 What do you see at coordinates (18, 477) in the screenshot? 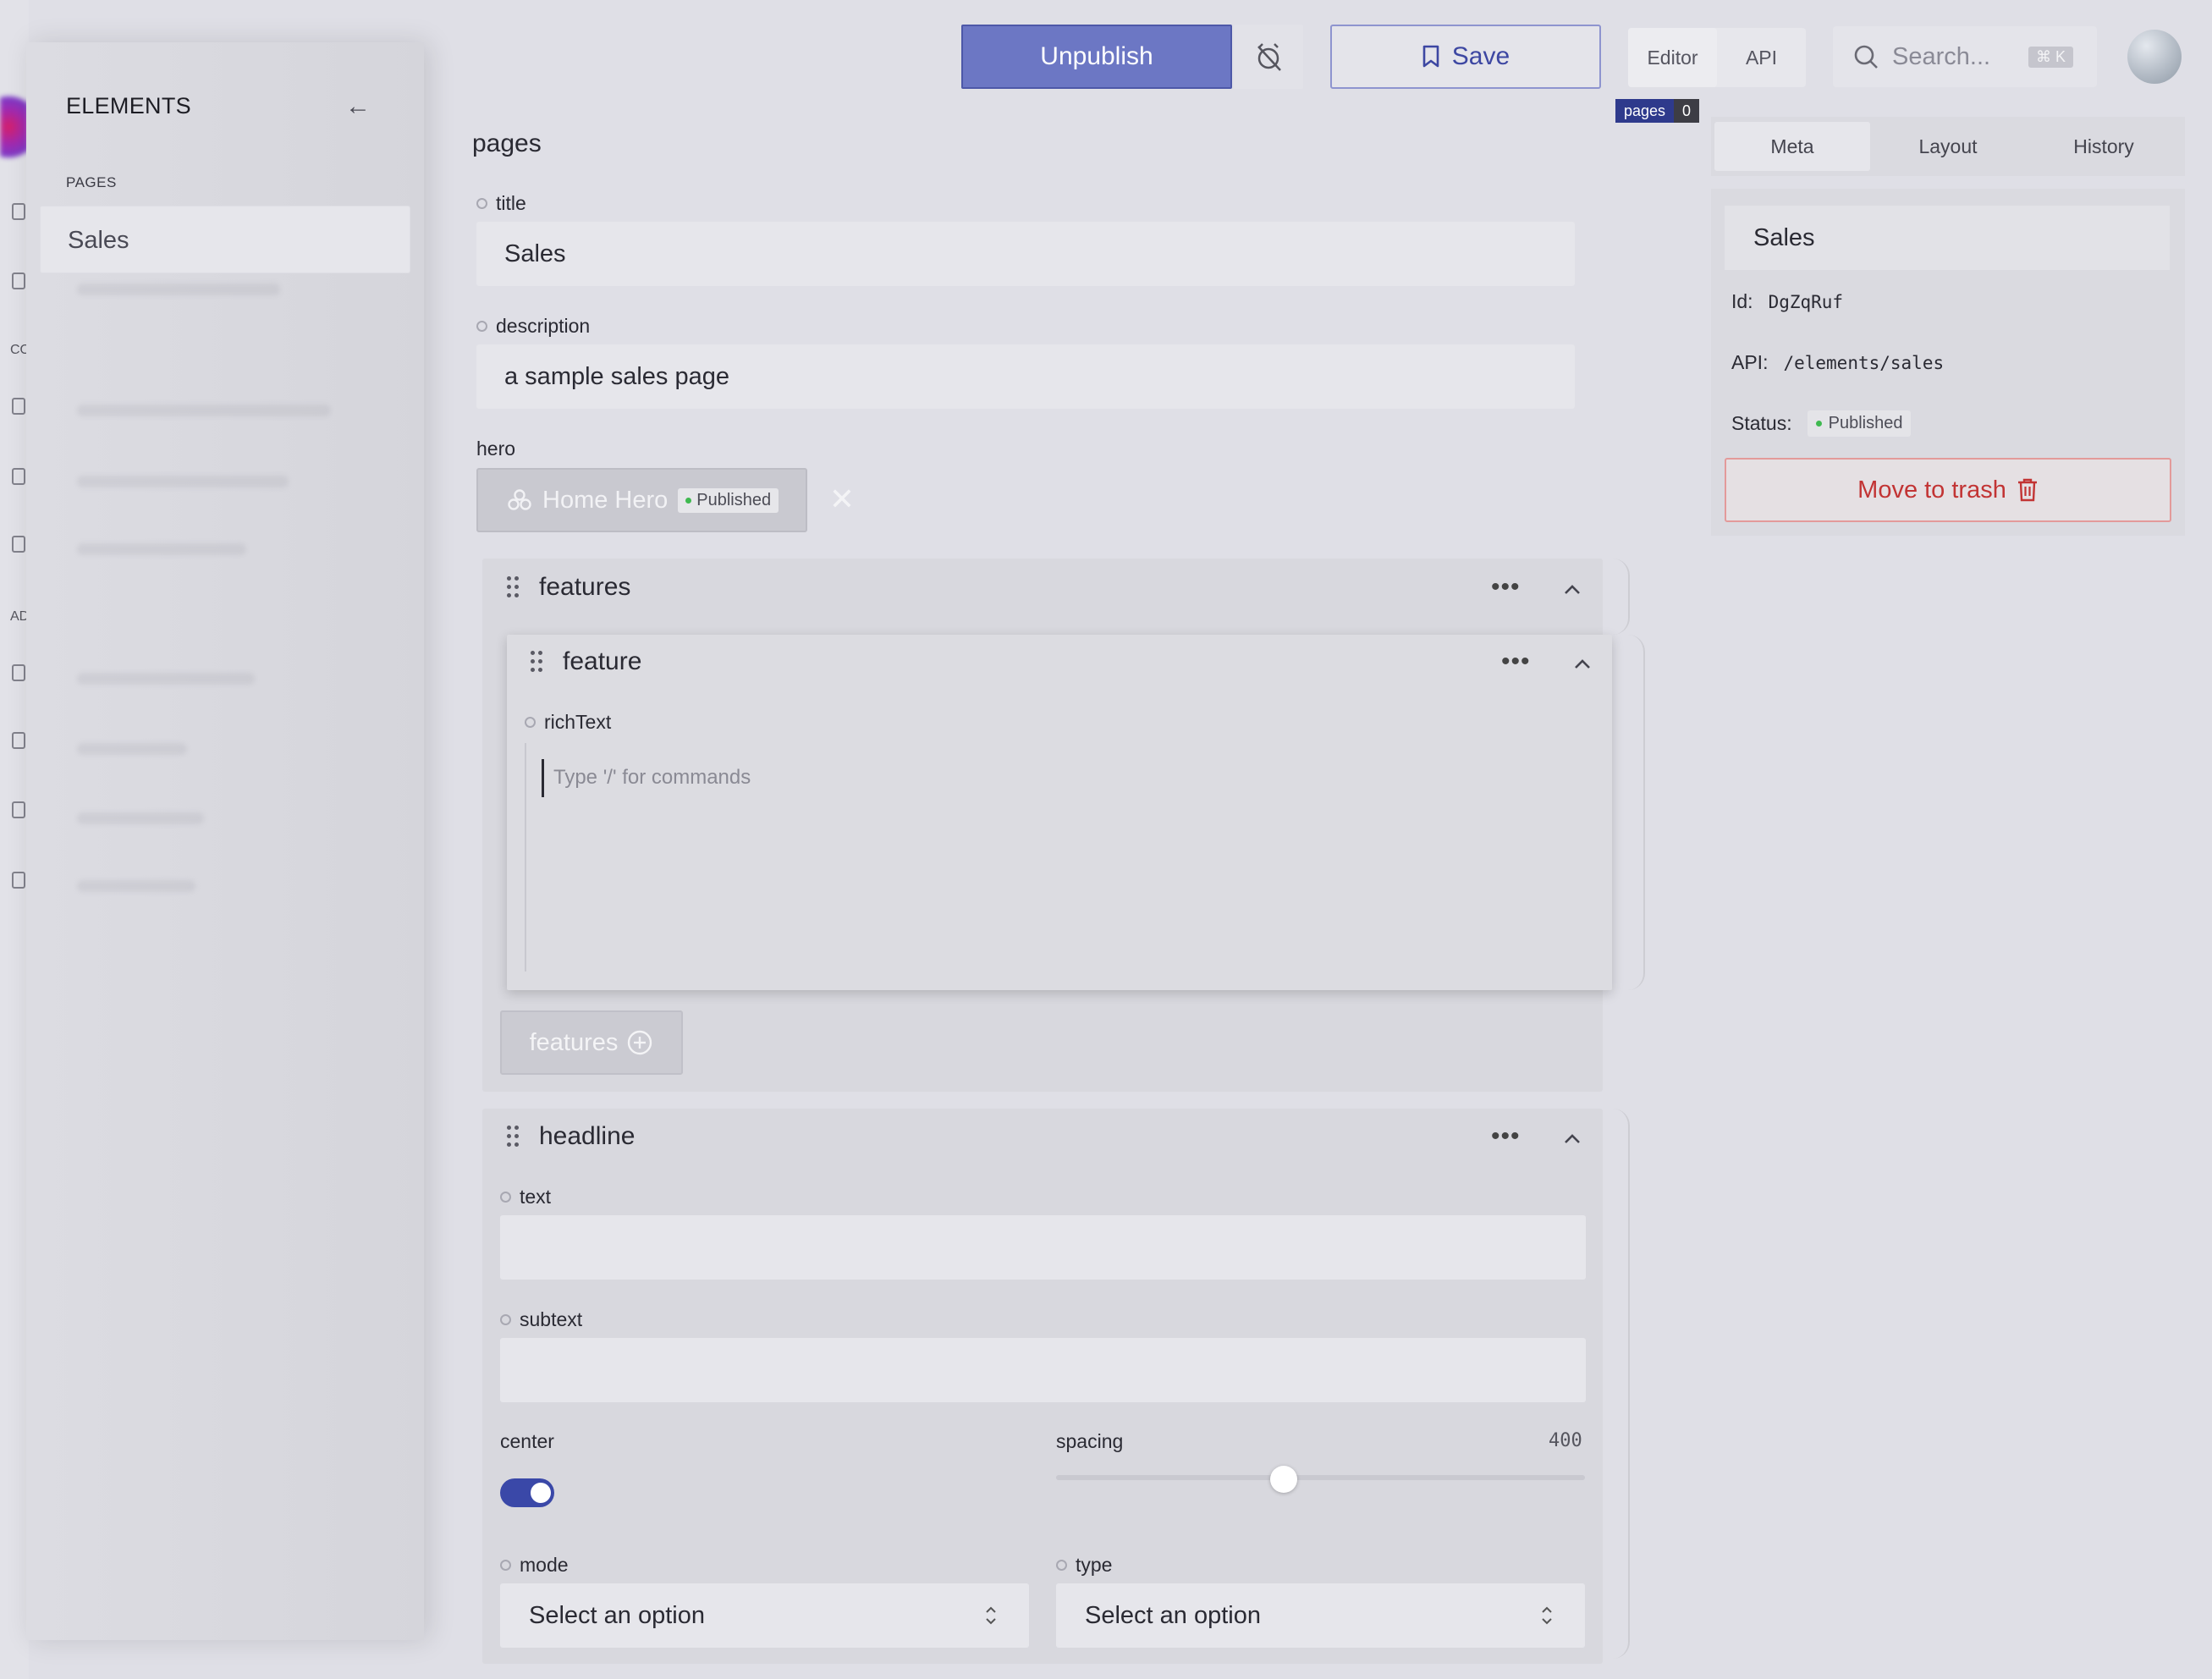
I see `rail-icon-layers` at bounding box center [18, 477].